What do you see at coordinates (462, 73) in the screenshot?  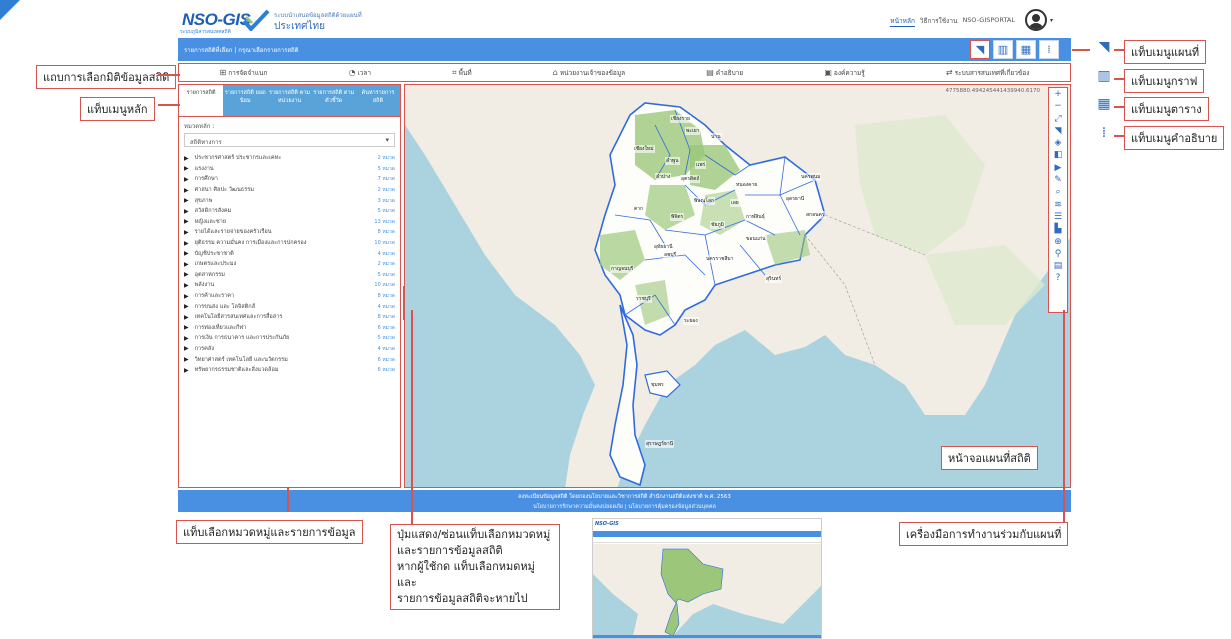 I see `filter-area: ⌗ พื้นที่` at bounding box center [462, 73].